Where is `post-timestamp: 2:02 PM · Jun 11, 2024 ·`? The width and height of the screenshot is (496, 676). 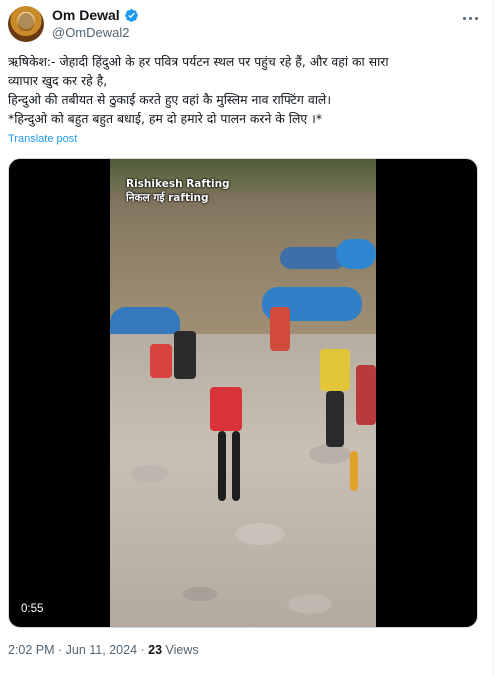 post-timestamp: 2:02 PM · Jun 11, 2024 · is located at coordinates (78, 650).